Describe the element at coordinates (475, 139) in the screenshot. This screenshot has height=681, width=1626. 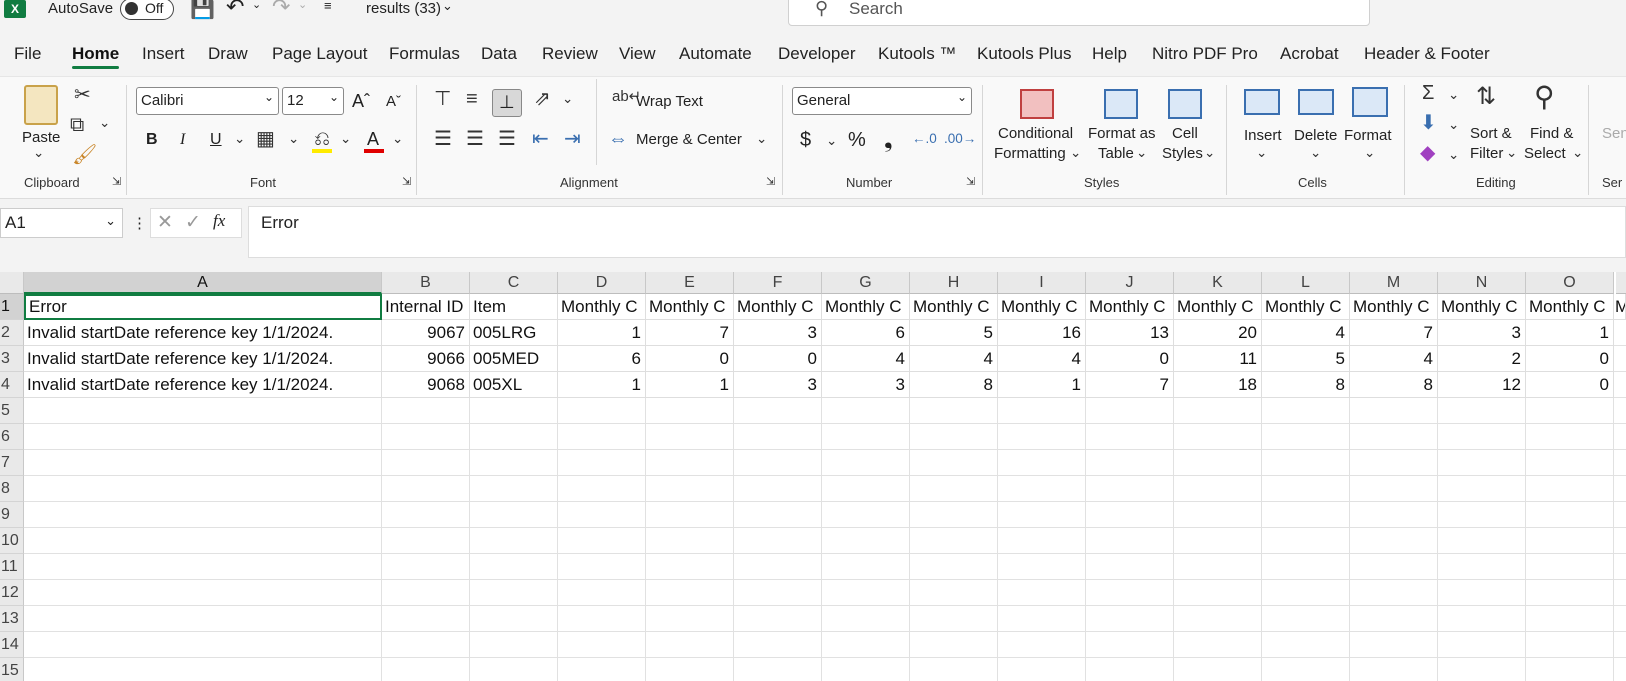
I see `align-center-icon: ☰` at that location.